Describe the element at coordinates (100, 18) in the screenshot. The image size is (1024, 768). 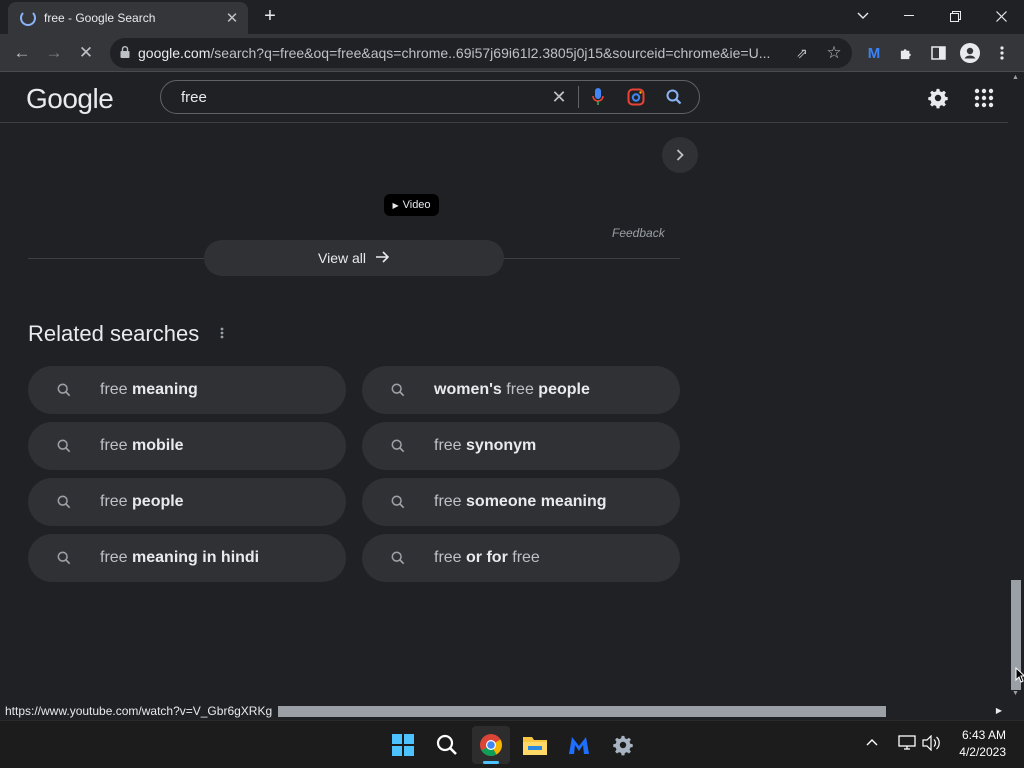
I see `tab-title: free - Google Search` at that location.